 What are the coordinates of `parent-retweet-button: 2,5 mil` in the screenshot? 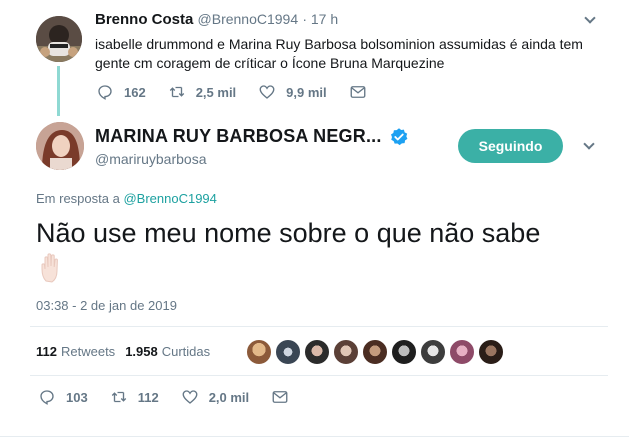 It's located at (202, 92).